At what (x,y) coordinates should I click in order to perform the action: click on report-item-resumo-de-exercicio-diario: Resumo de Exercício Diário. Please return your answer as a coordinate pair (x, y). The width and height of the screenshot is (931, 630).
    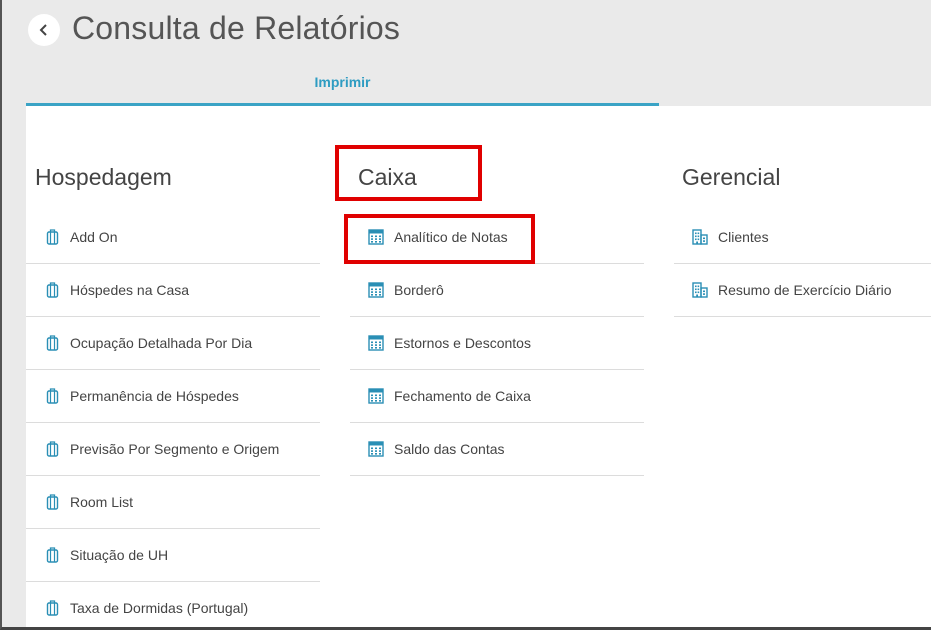
    Looking at the image, I should click on (802, 290).